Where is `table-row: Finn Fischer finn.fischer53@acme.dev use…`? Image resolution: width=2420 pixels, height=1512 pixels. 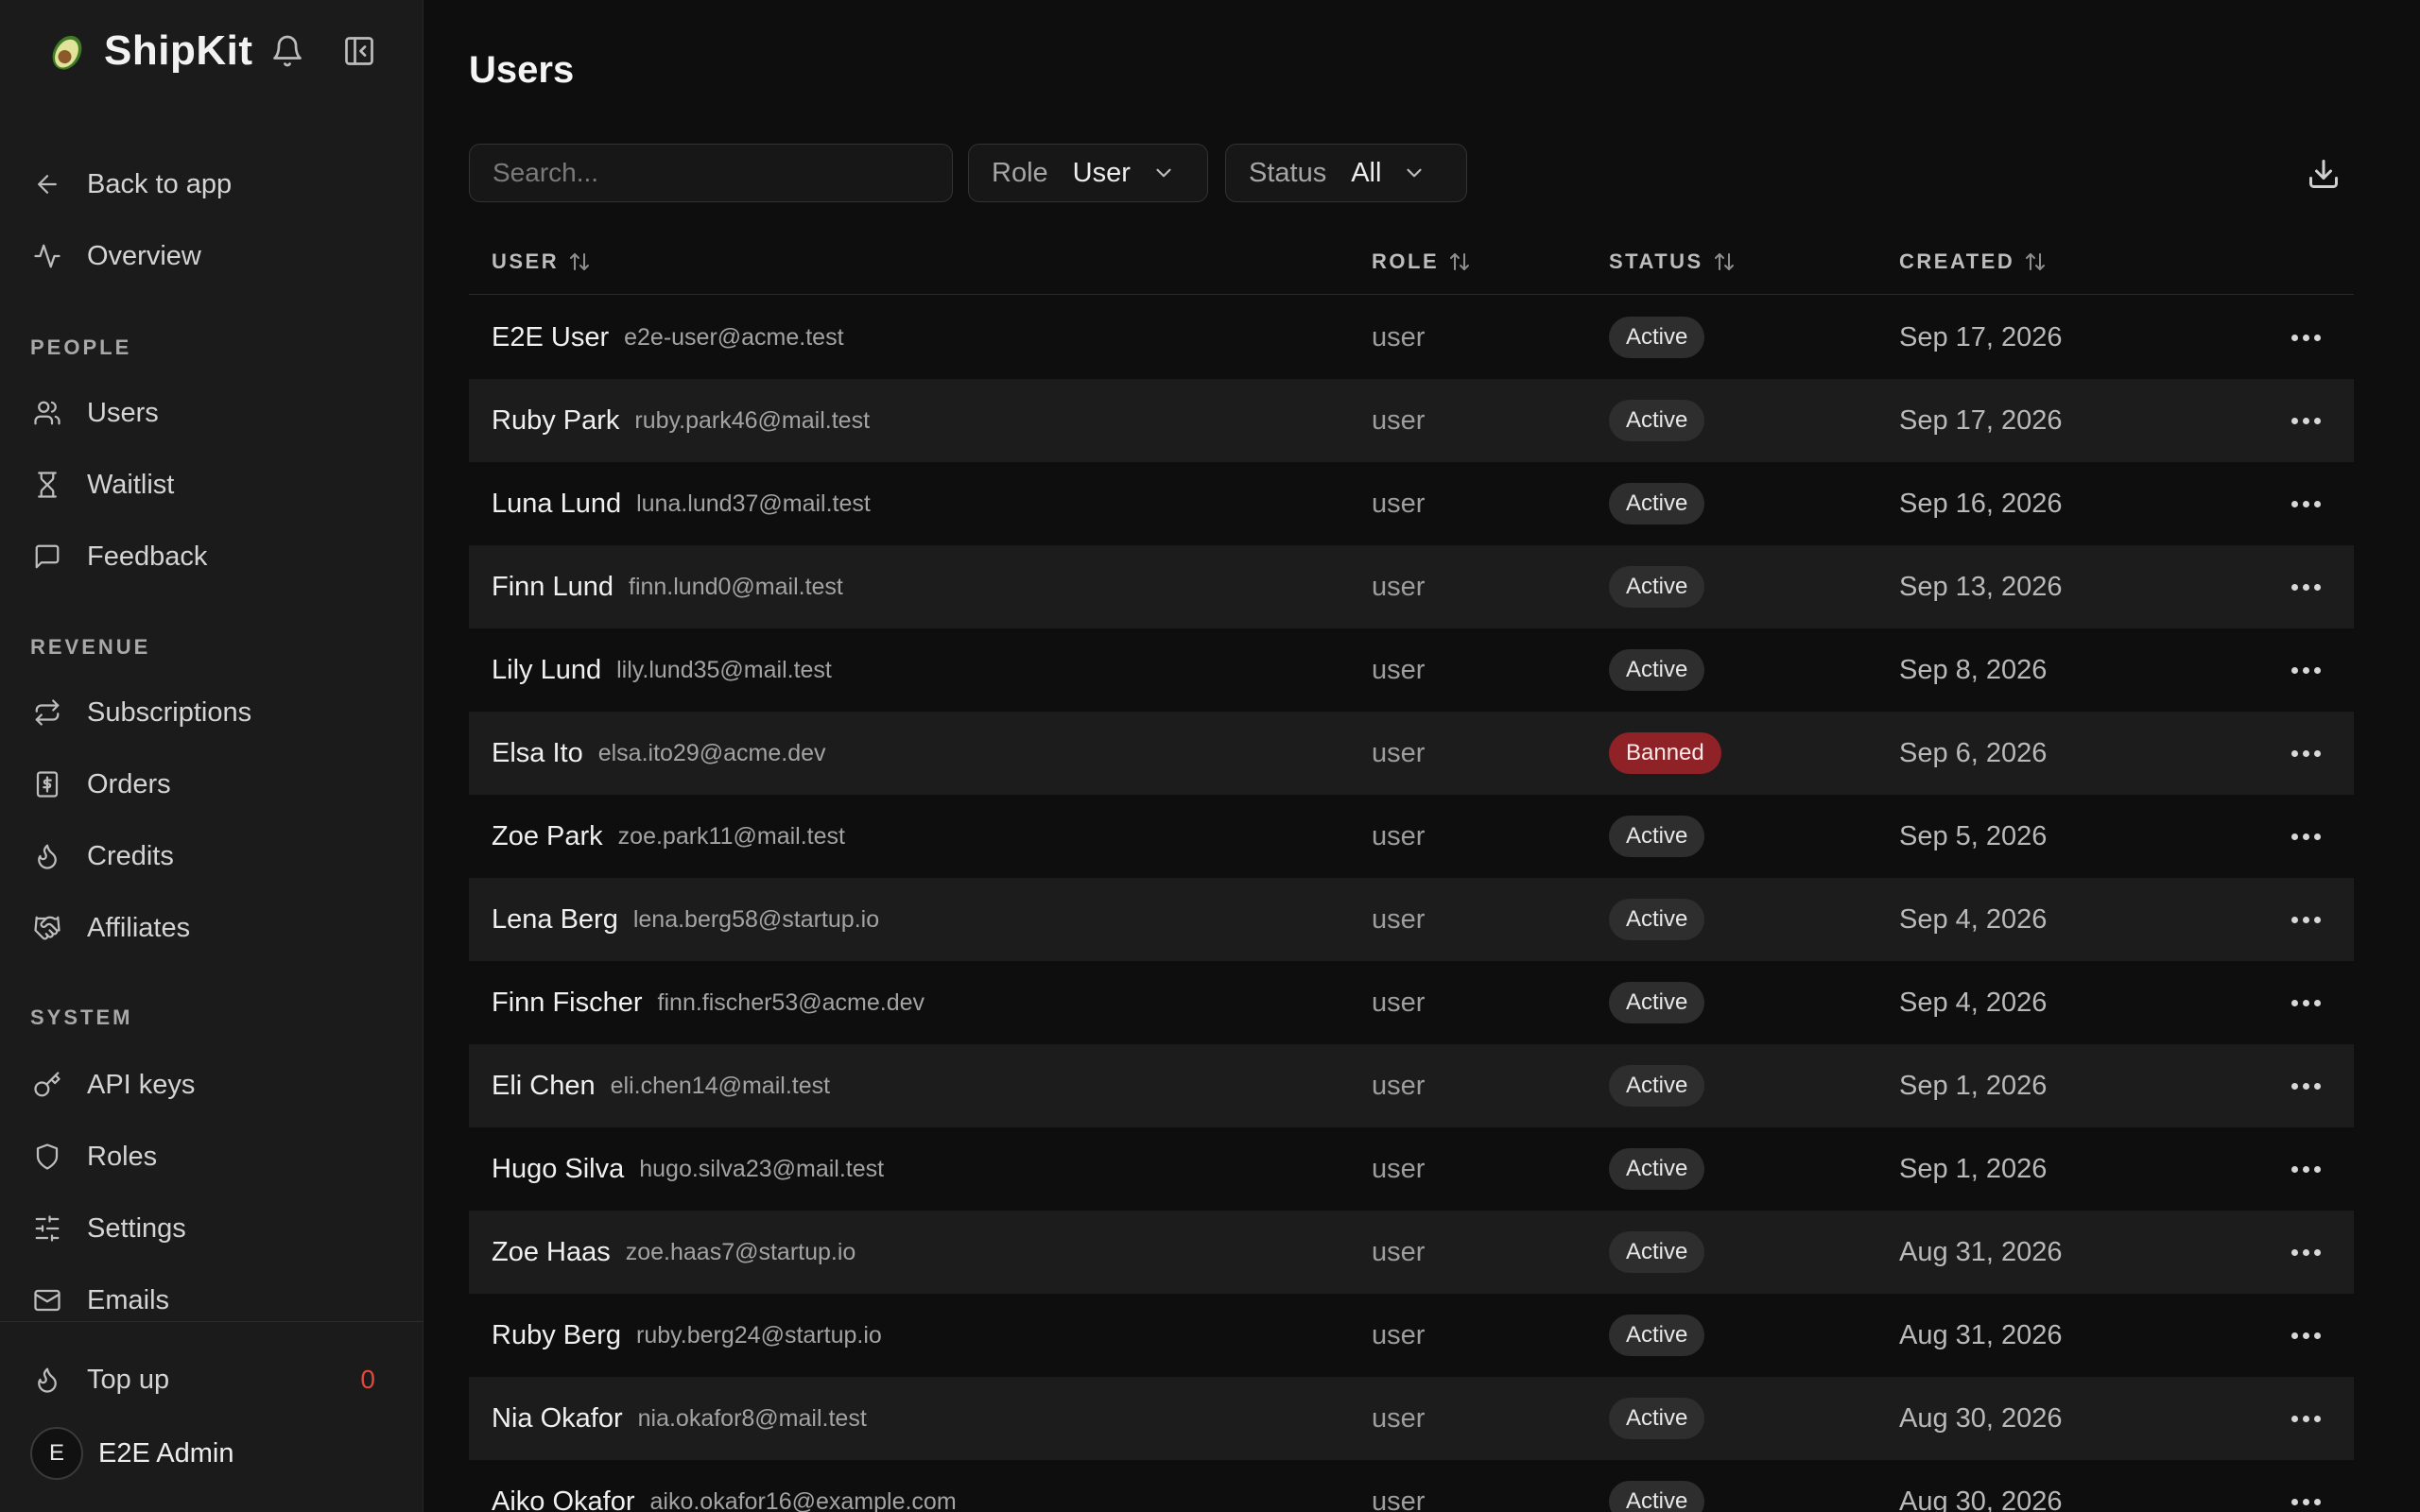
table-row: Finn Fischer finn.fischer53@acme.dev use… is located at coordinates (1411, 1002).